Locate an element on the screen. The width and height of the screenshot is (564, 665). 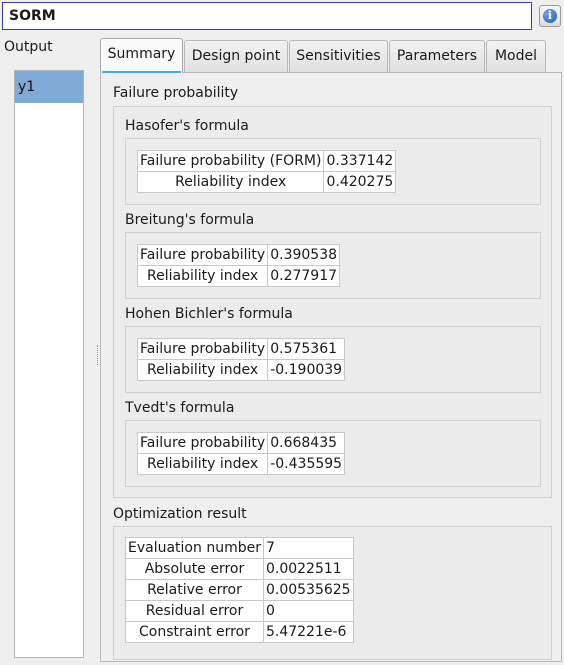
table-row: Failure probability (FORM) 0.337142 is located at coordinates (266, 161).